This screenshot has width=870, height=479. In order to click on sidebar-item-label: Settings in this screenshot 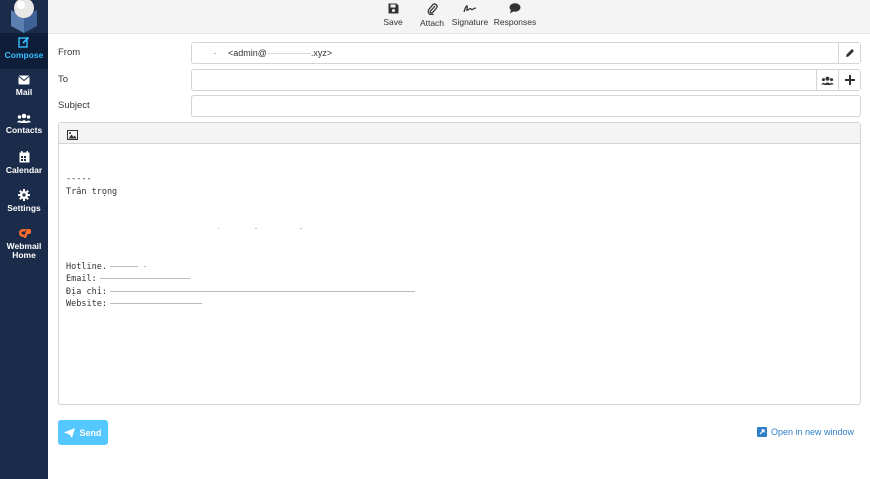, I will do `click(24, 208)`.